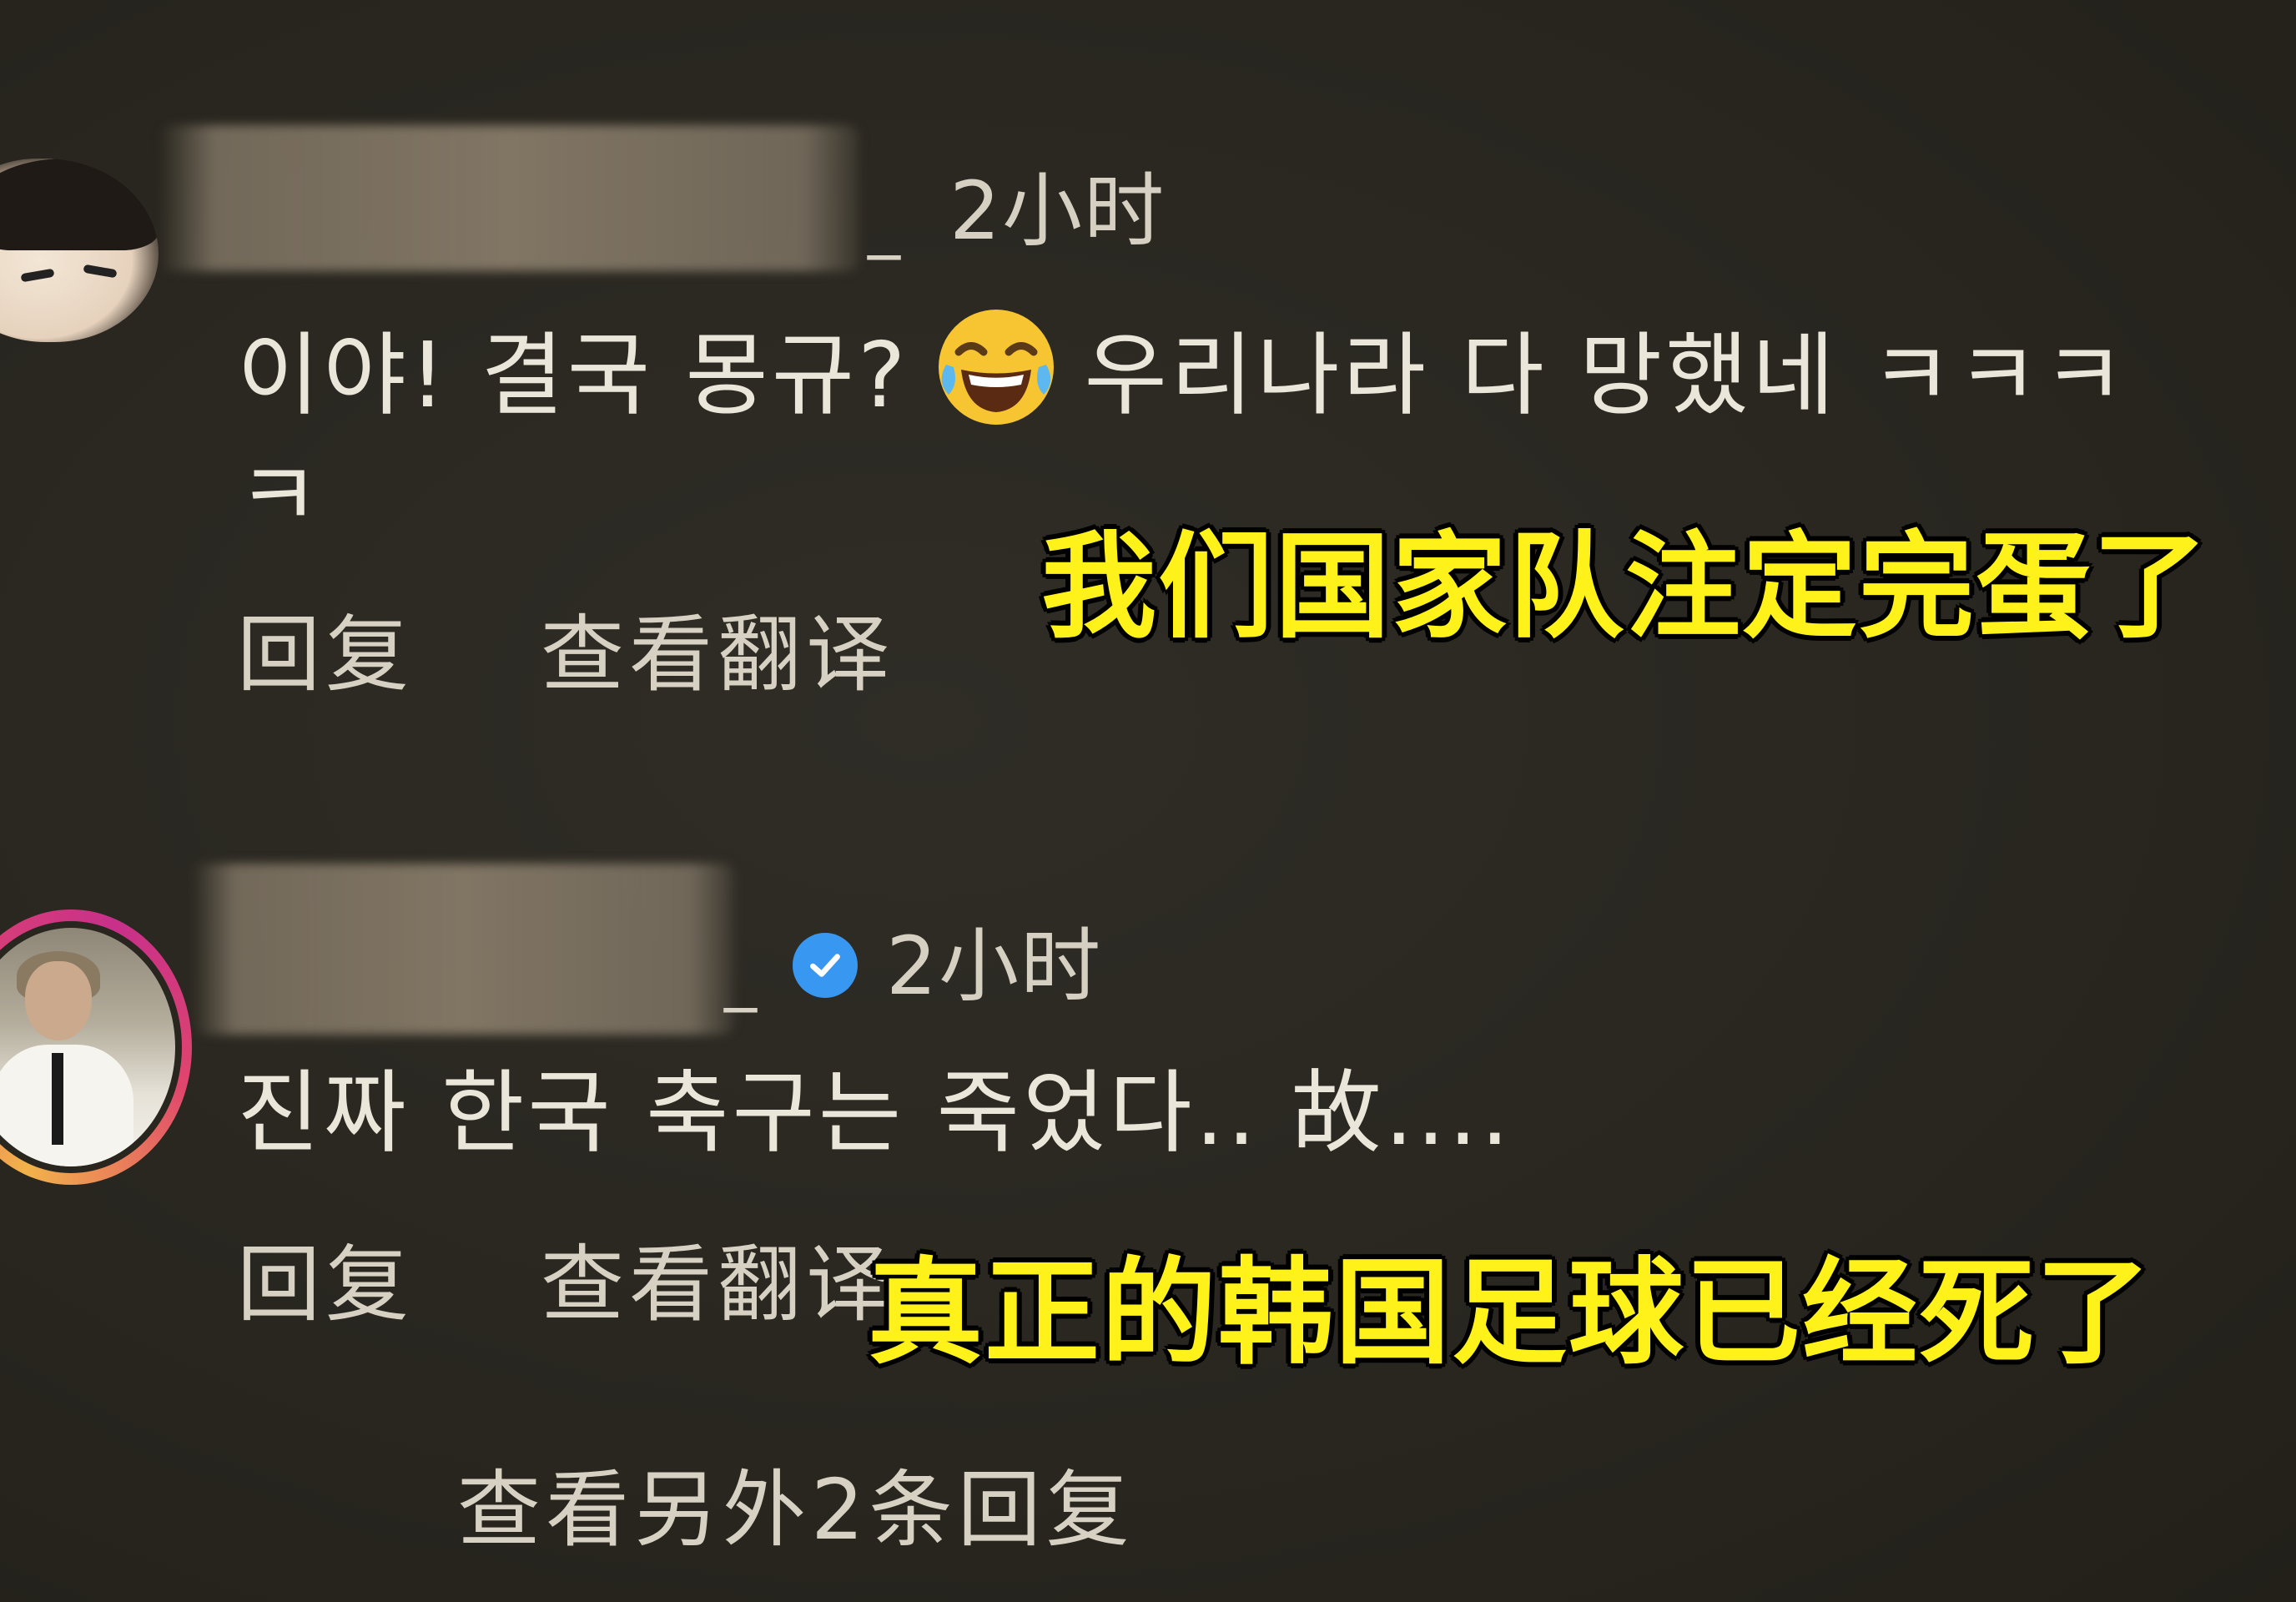 Image resolution: width=2296 pixels, height=1602 pixels. I want to click on translation-caption: 真正的韩国足球已经死了, so click(1510, 1313).